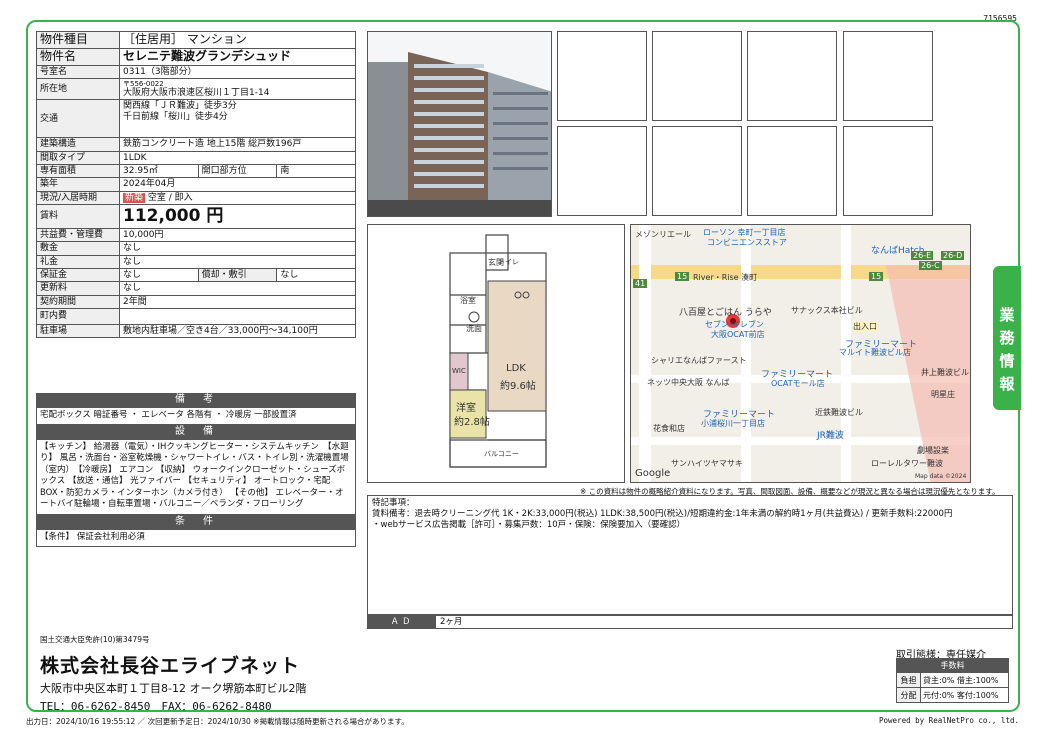 Image resolution: width=1049 pixels, height=738 pixels. What do you see at coordinates (663, 234) in the screenshot?
I see `map-label: メゾンリエール` at bounding box center [663, 234].